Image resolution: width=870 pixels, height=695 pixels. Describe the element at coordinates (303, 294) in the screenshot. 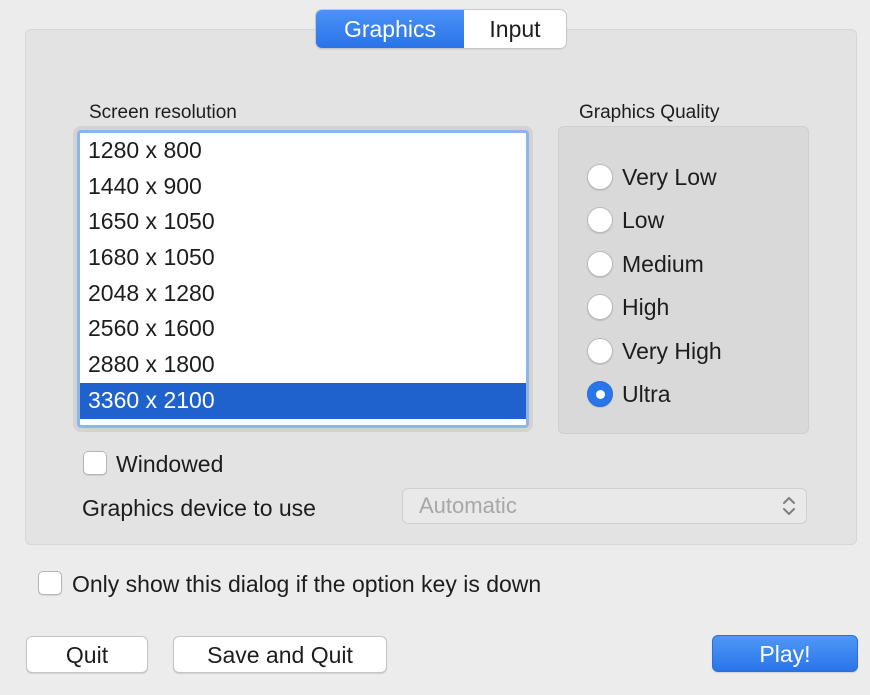

I see `list-item: 2048 x 1280` at that location.